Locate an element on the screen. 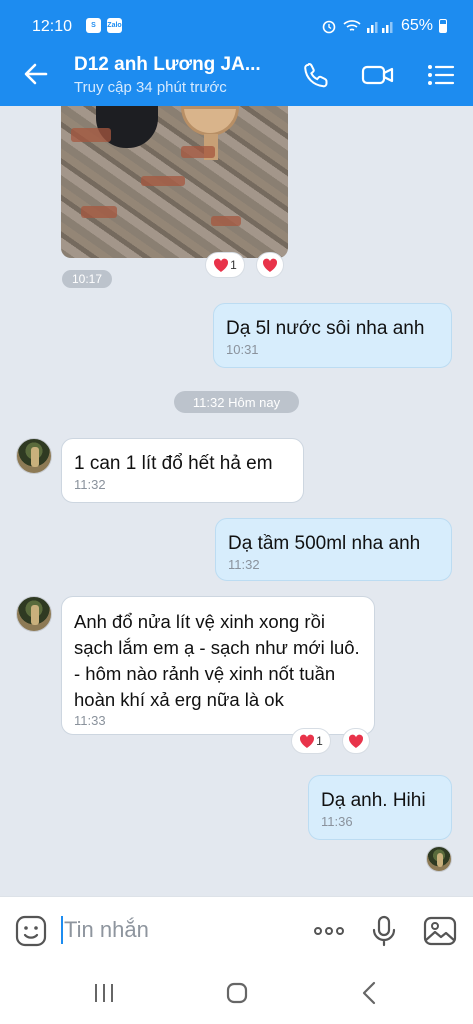 The height and width of the screenshot is (1024, 473). outgoing-message: Dạ 5l nước sôi nha anh 10:31 is located at coordinates (332, 335).